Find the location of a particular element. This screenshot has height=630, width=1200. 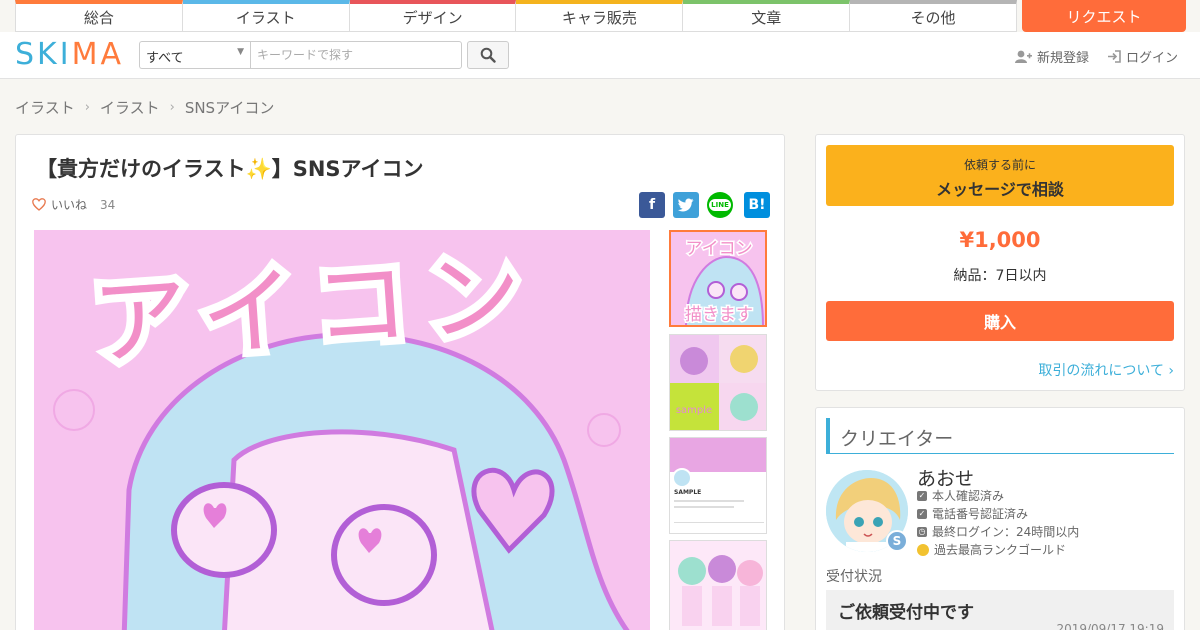

creator-stat: 過去最高ランクゴールド is located at coordinates (991, 549).